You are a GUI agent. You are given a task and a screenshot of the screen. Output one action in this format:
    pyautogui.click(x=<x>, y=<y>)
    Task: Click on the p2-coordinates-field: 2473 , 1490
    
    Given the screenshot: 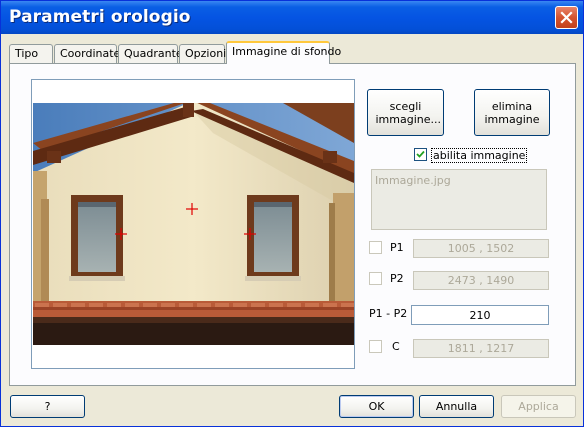 What is the action you would take?
    pyautogui.click(x=481, y=280)
    